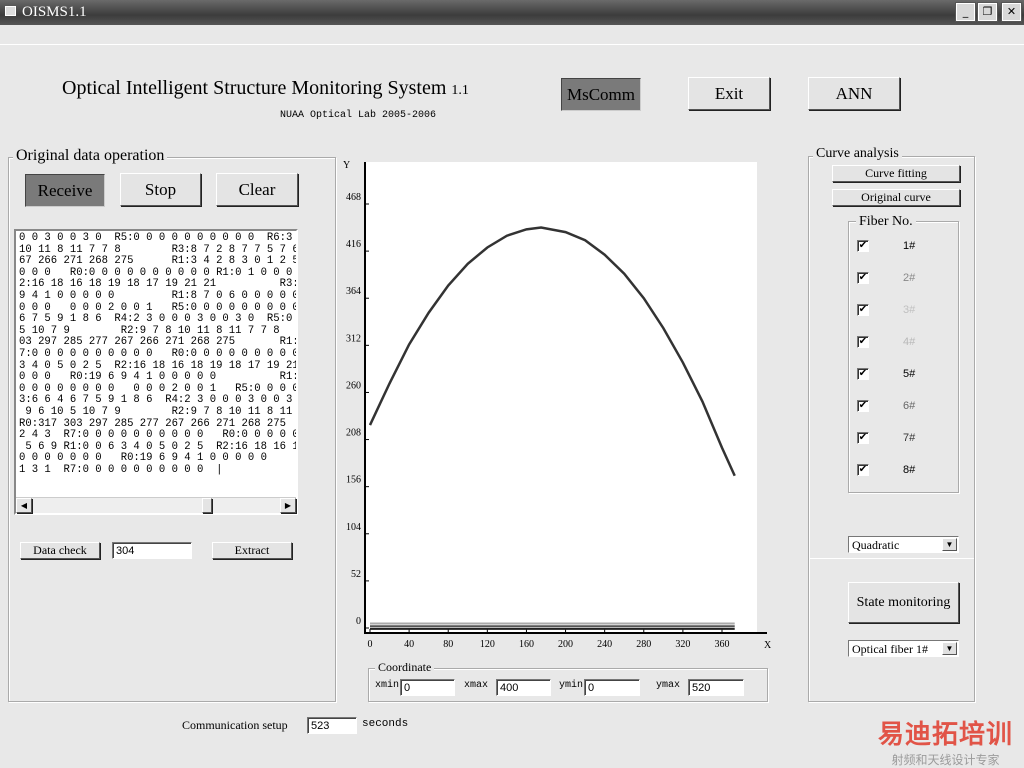  Describe the element at coordinates (565, 644) in the screenshot. I see `x-tick-label: 200` at that location.